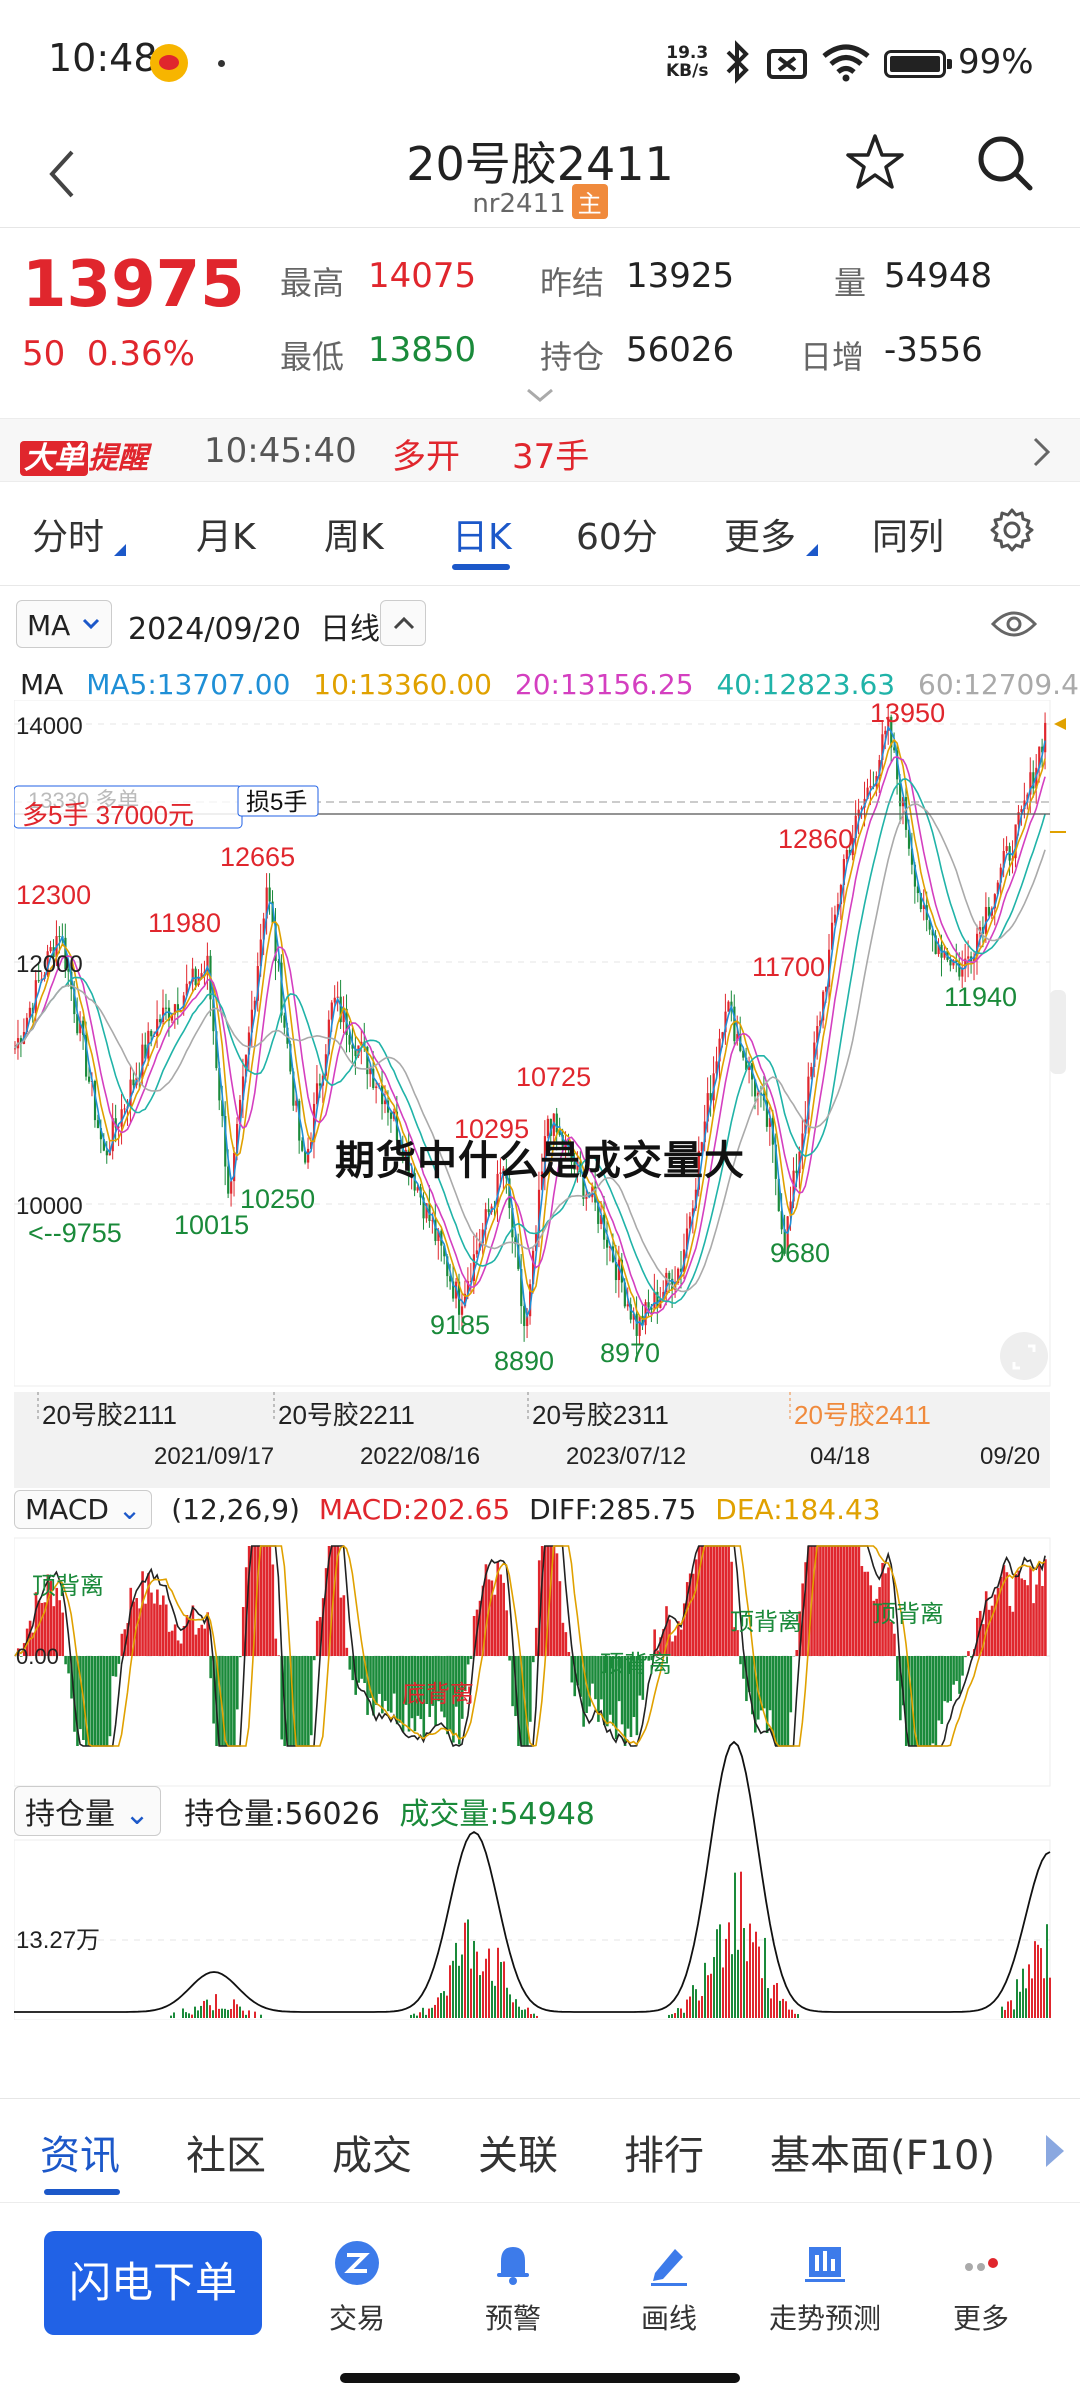 This screenshot has width=1080, height=2400. Describe the element at coordinates (572, 357) in the screenshot. I see `open-interest-label: 持仓` at that location.